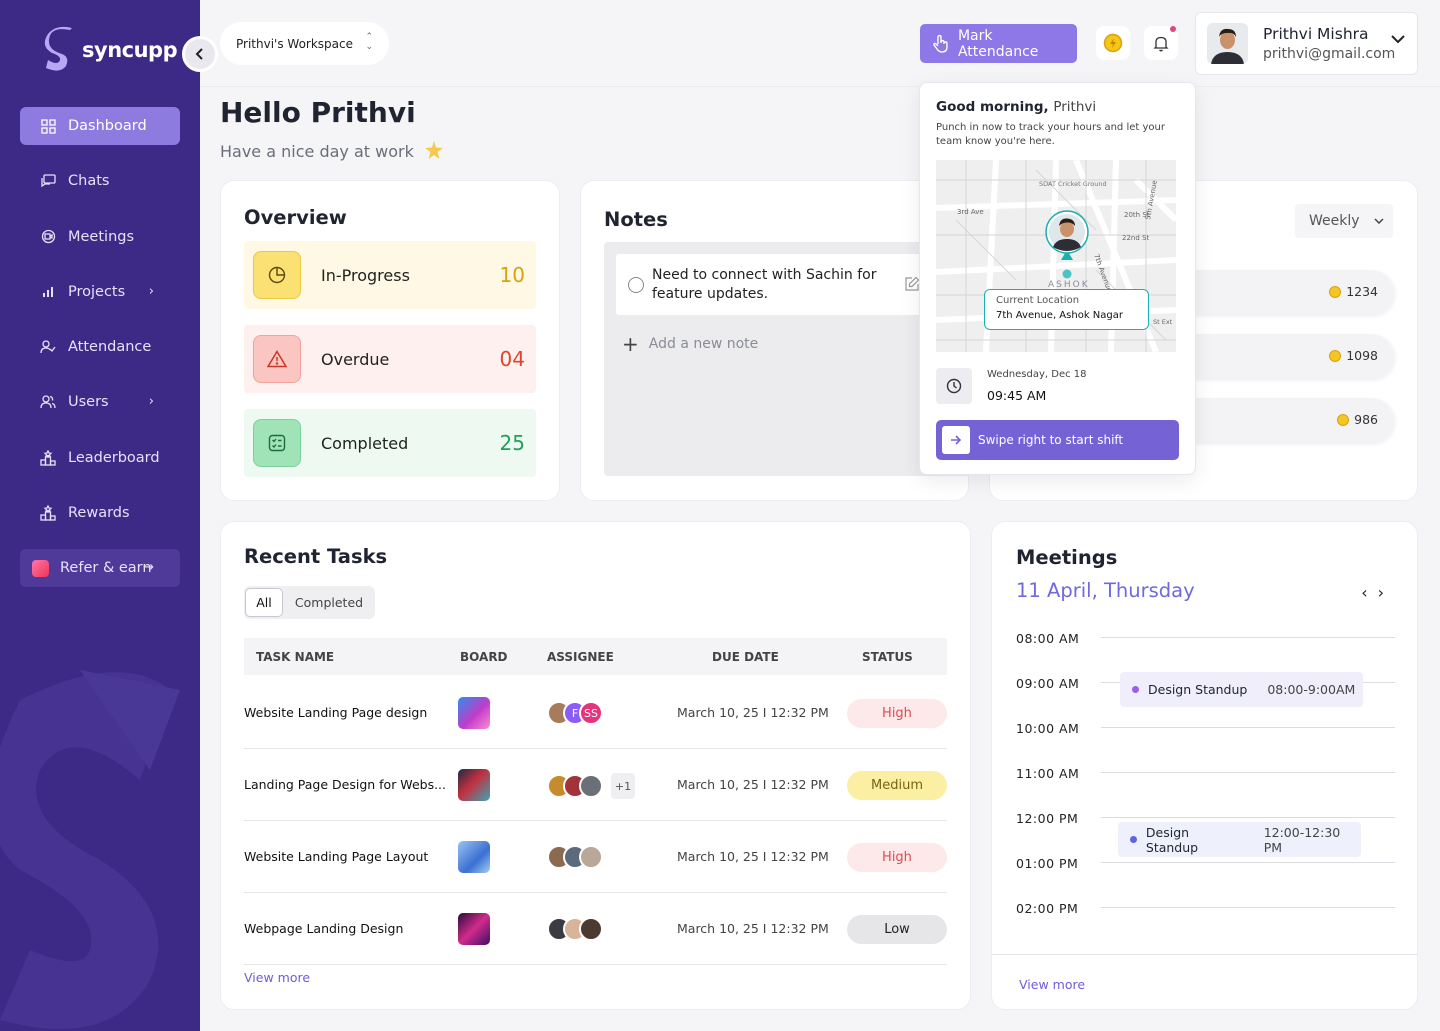  I want to click on swipe-start-shift-slider: Swipe right to start shift, so click(1057, 440).